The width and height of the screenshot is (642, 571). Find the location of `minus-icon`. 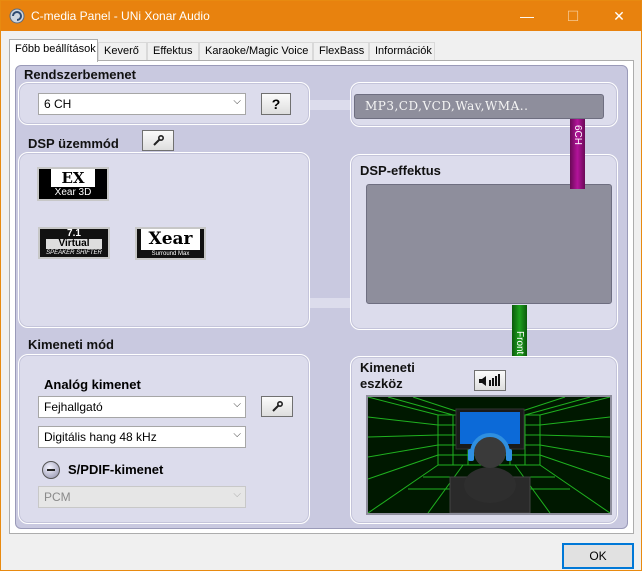

minus-icon is located at coordinates (51, 470).